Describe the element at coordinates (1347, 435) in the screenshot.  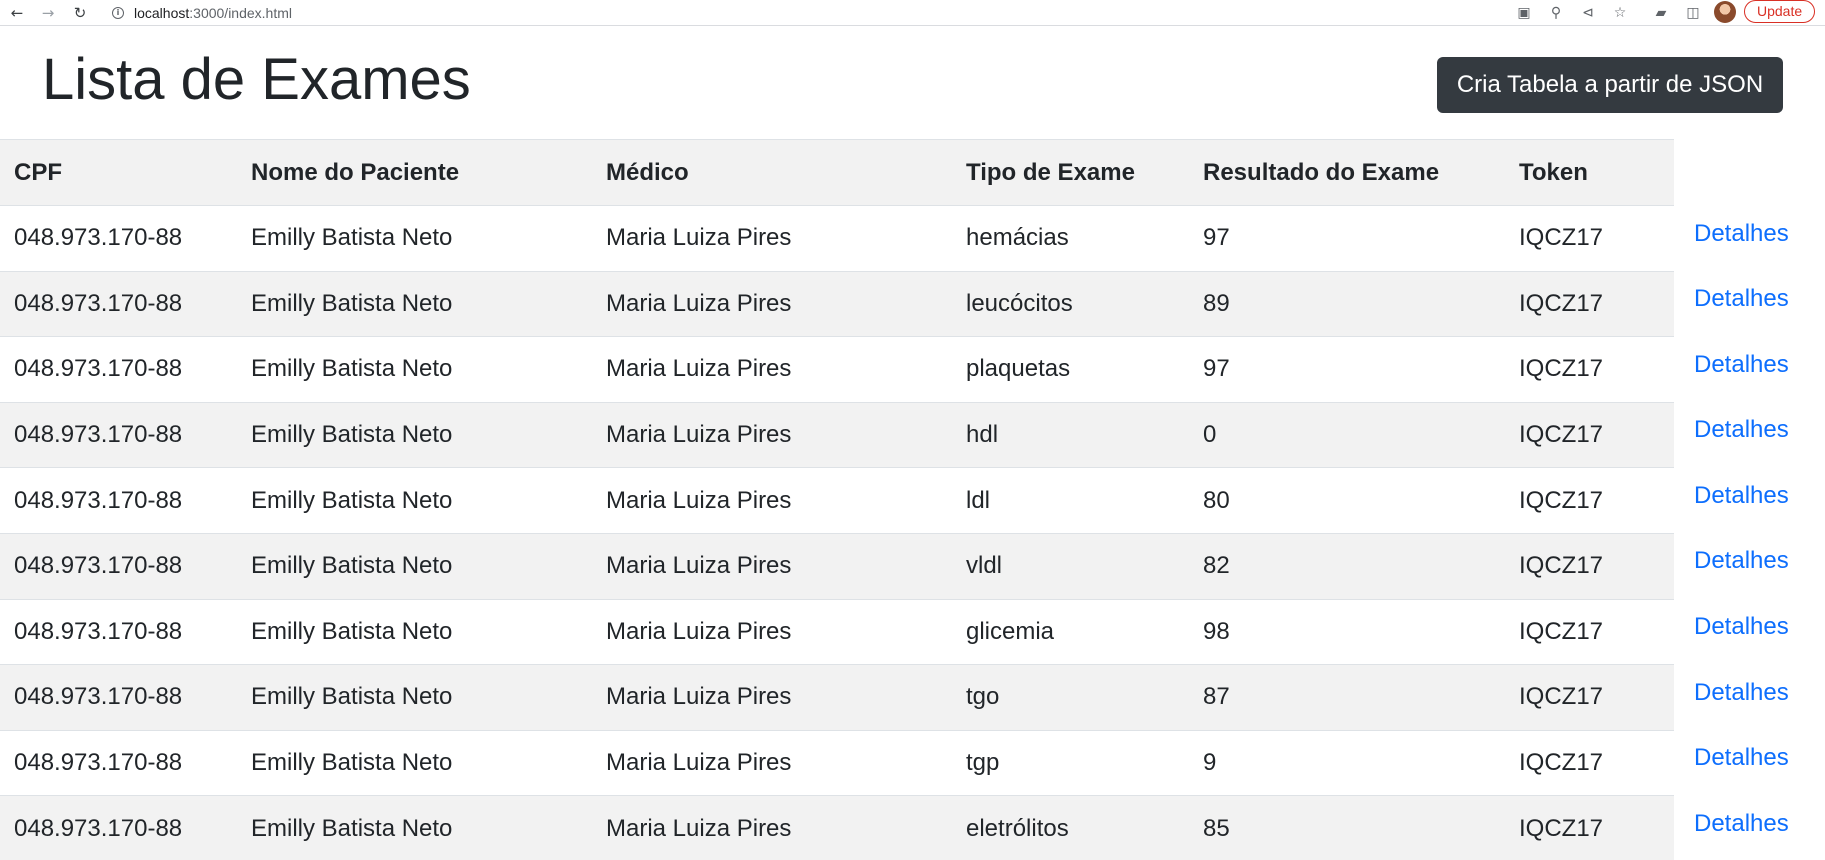
I see `cell-resultado: 0` at that location.